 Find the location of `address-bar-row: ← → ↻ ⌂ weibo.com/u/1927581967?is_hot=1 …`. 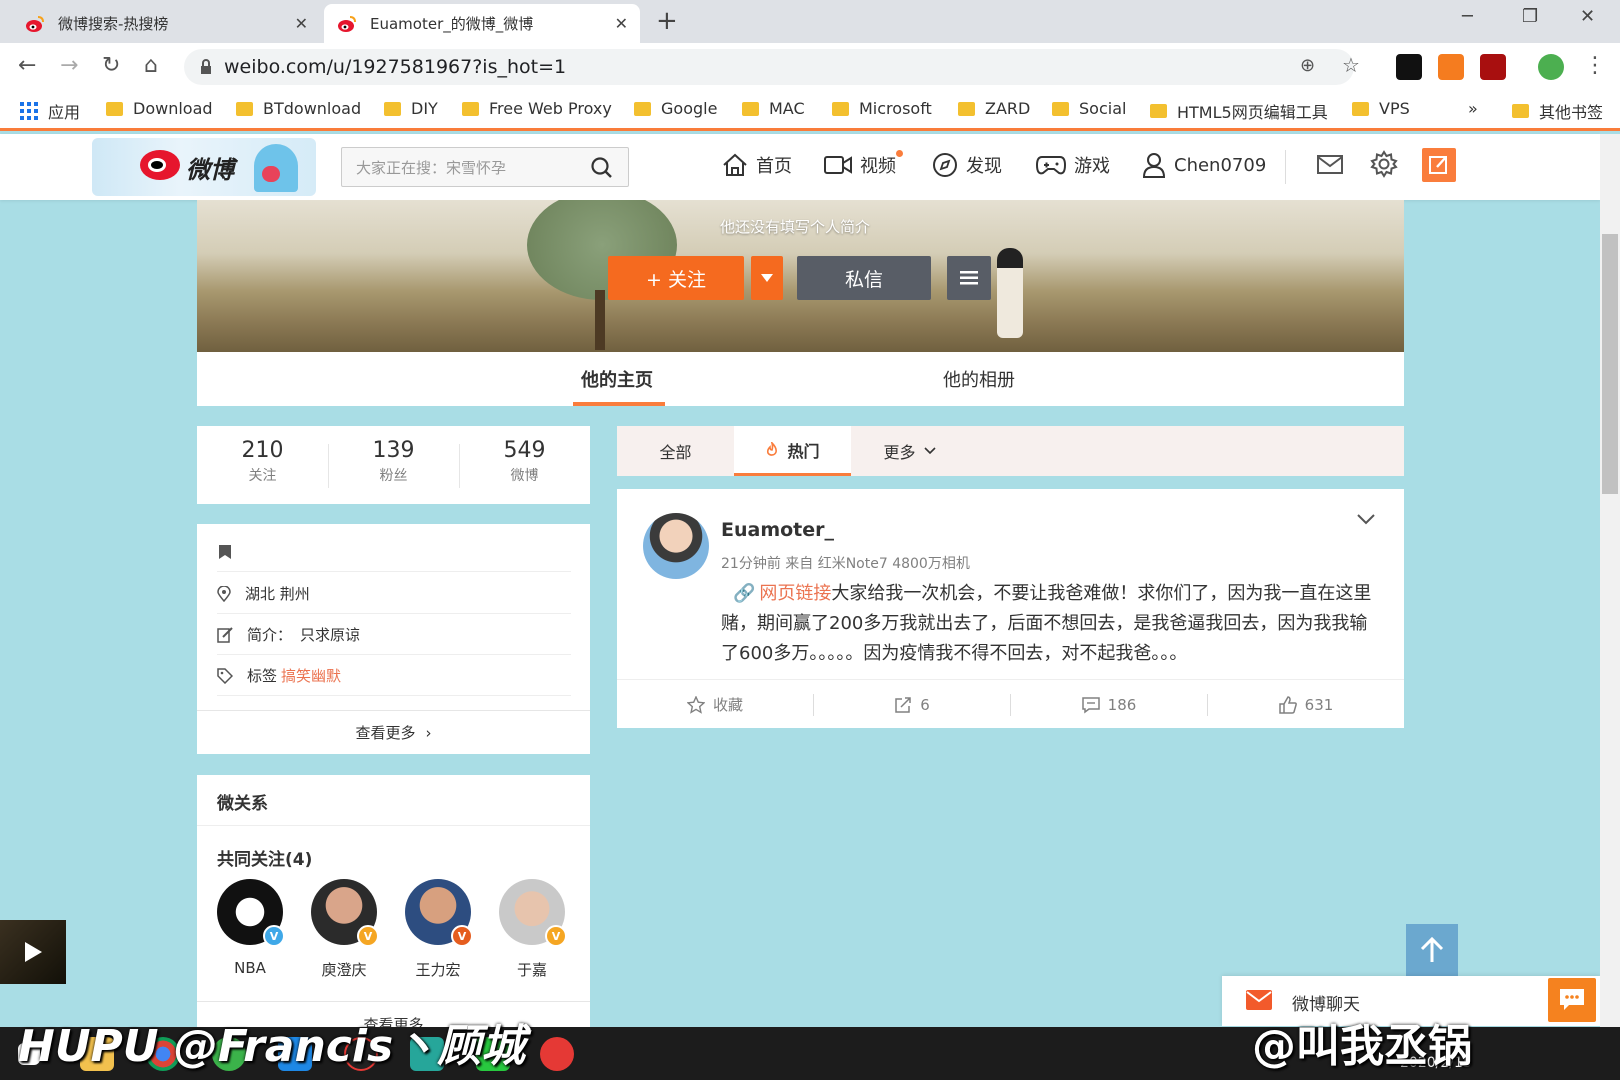

address-bar-row: ← → ↻ ⌂ weibo.com/u/1927581967?is_hot=1 … is located at coordinates (810, 67).